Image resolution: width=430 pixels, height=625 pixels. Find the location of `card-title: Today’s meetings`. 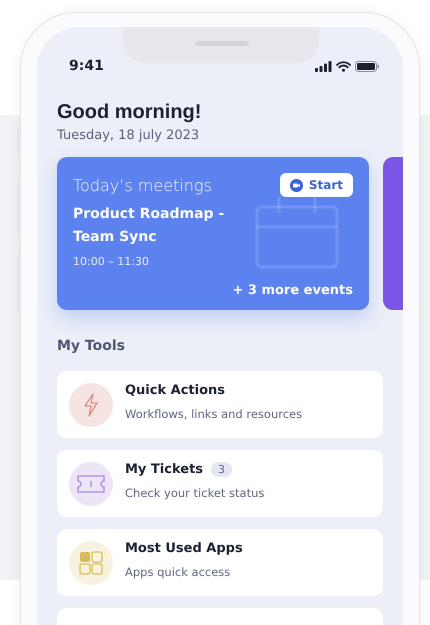

card-title: Today’s meetings is located at coordinates (142, 185).